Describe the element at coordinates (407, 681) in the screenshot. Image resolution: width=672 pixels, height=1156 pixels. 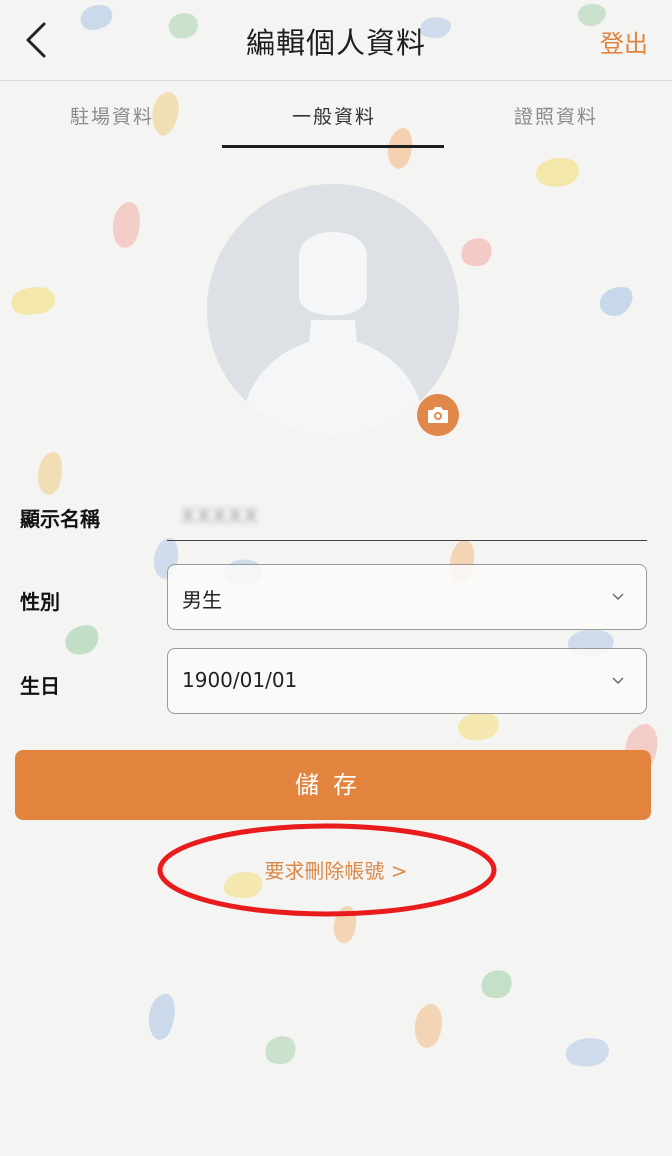
I see `birthday-select: 1900/01/01` at that location.